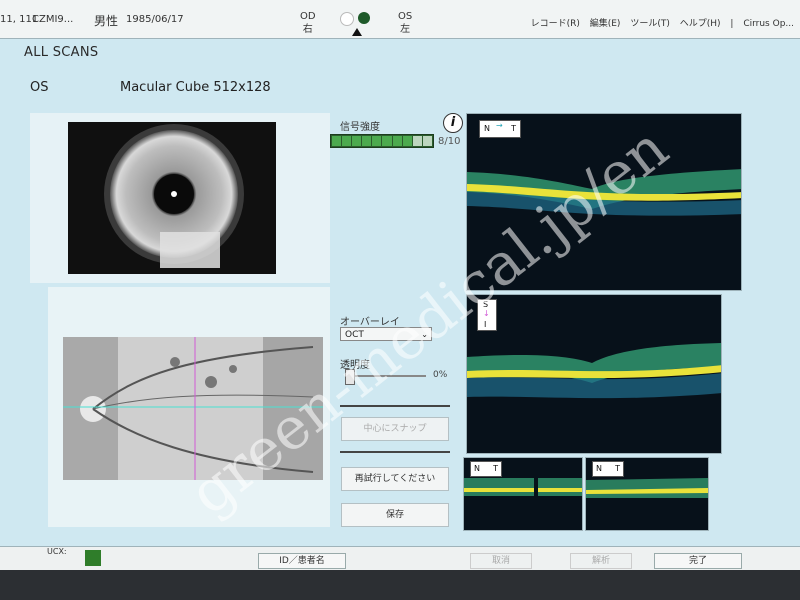 This screenshot has height=600, width=800. Describe the element at coordinates (395, 515) in the screenshot. I see `save-button: 保存` at that location.